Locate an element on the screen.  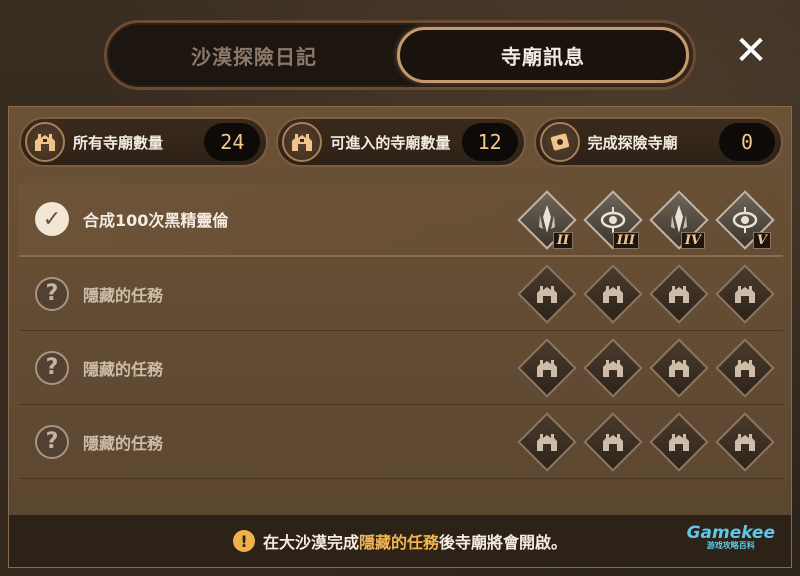
temple-numeral: III is located at coordinates (625, 240).